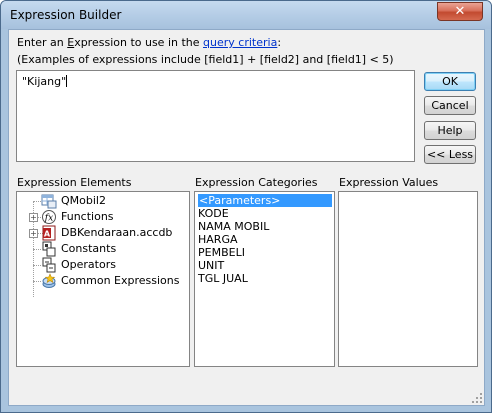 Image resolution: width=492 pixels, height=413 pixels. Describe the element at coordinates (460, 11) in the screenshot. I see `close-button: ✕` at that location.